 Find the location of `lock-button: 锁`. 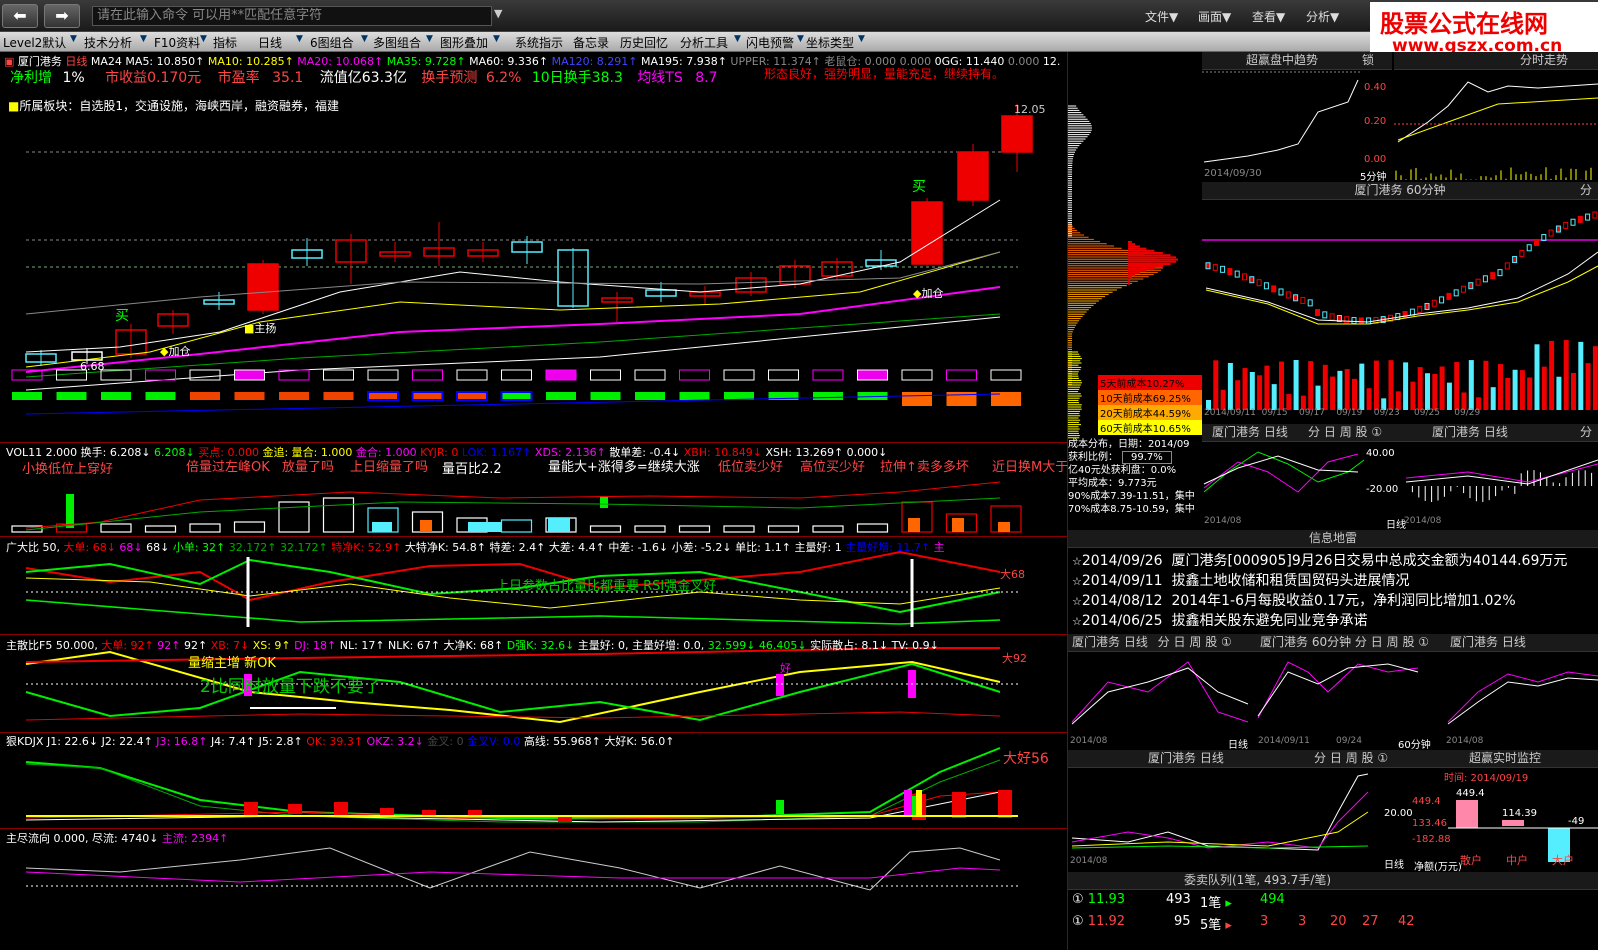

lock-button: 锁 is located at coordinates (1377, 61).